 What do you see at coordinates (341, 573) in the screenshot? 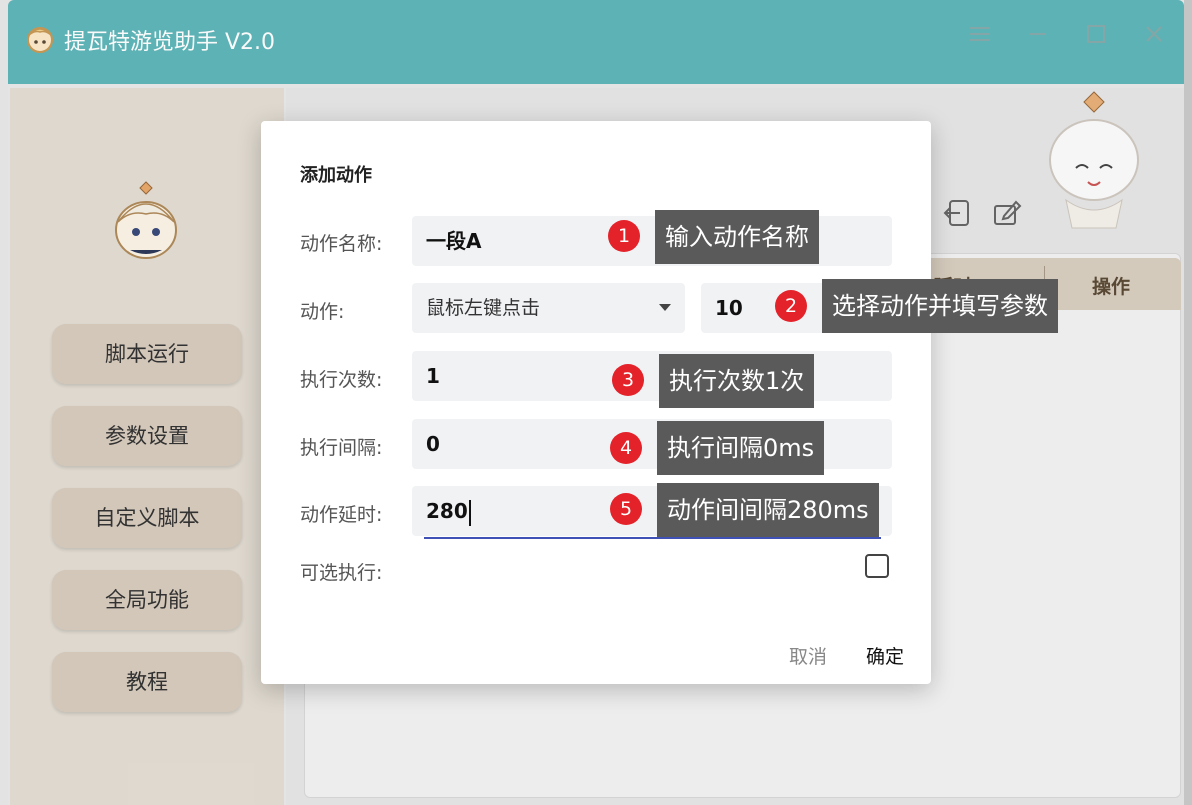
I see `optional-exec-label: 可选执行:` at bounding box center [341, 573].